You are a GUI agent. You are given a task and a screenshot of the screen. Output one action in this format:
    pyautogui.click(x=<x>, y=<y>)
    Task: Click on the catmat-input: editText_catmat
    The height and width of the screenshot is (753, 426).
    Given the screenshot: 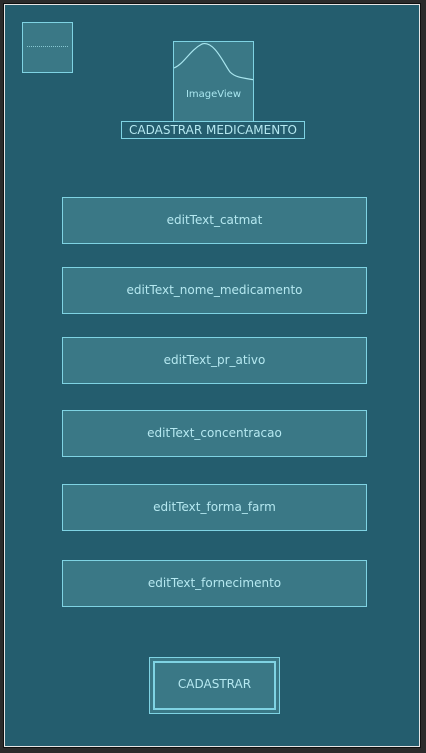 What is the action you would take?
    pyautogui.click(x=214, y=220)
    